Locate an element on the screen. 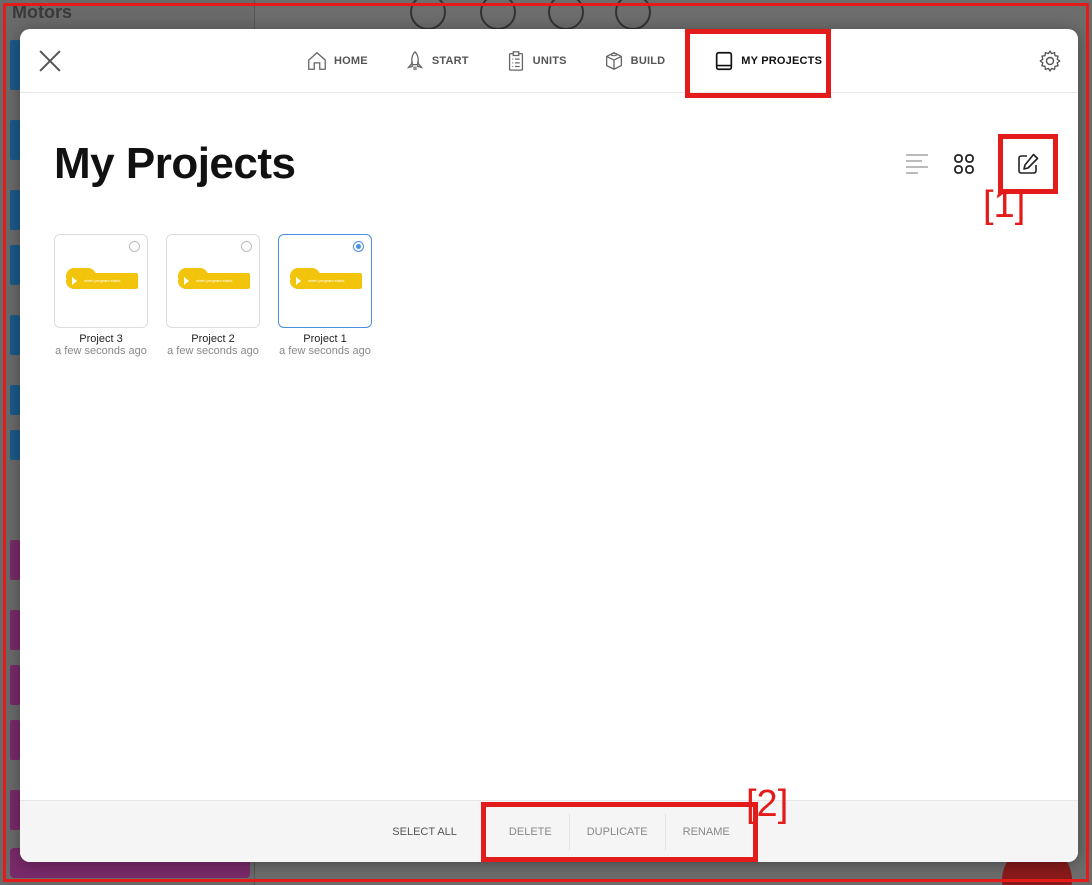 The width and height of the screenshot is (1092, 885). nav-home: HOME is located at coordinates (337, 61).